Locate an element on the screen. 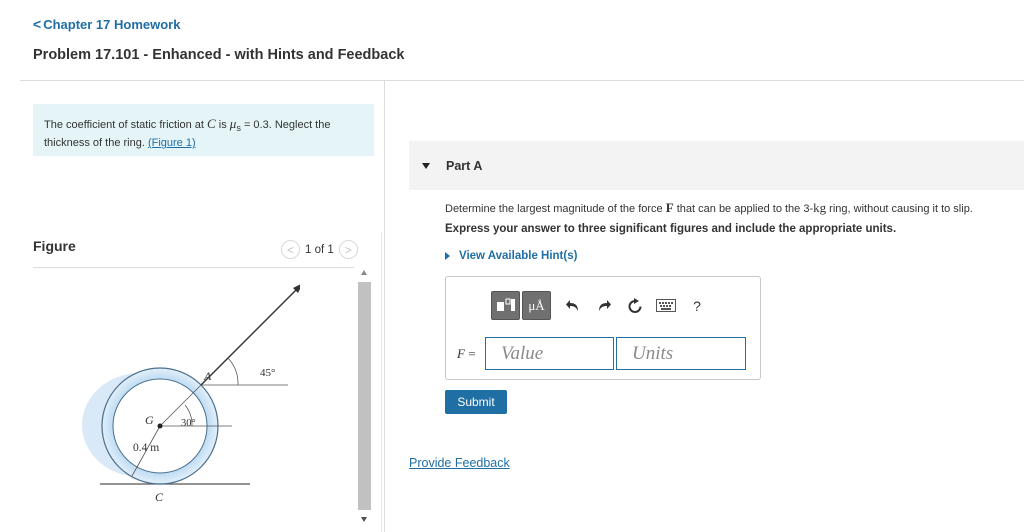 The image size is (1024, 532). reset-icon is located at coordinates (635, 305).